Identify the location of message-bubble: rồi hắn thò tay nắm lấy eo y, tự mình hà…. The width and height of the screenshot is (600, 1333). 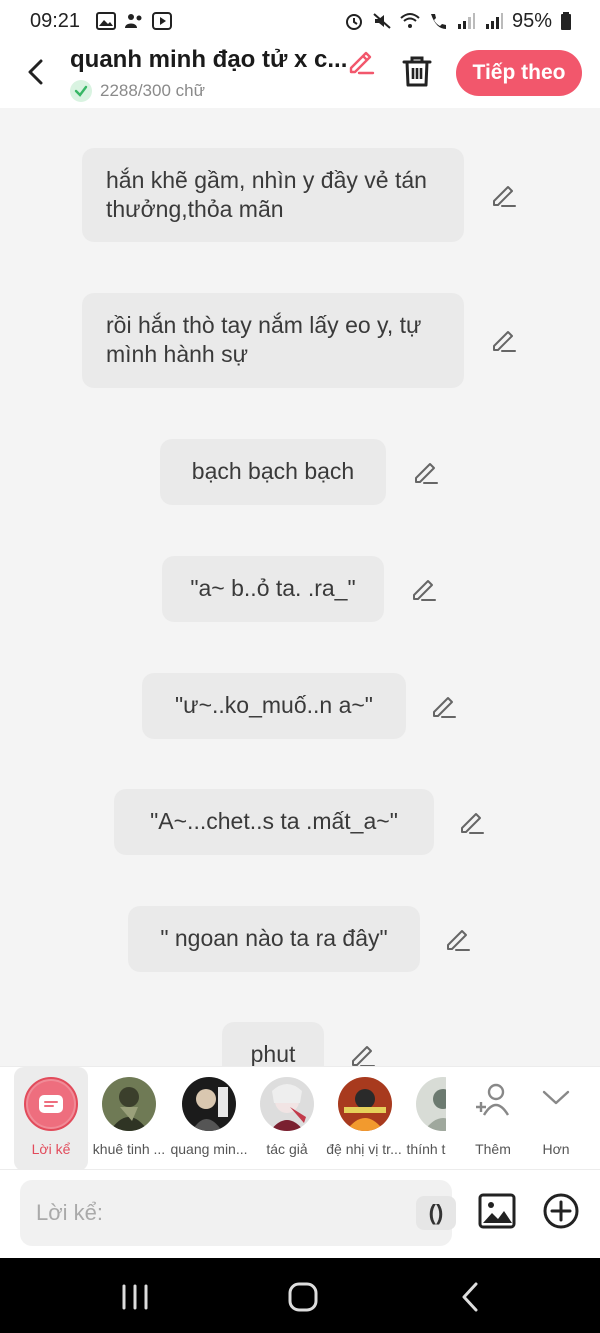
(273, 340).